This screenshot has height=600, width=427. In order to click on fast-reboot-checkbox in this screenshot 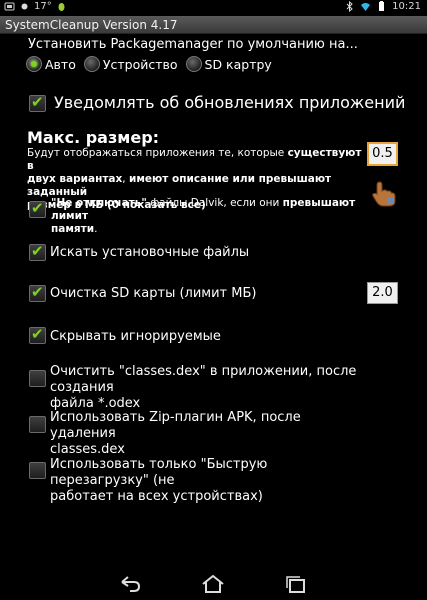, I will do `click(37, 470)`.